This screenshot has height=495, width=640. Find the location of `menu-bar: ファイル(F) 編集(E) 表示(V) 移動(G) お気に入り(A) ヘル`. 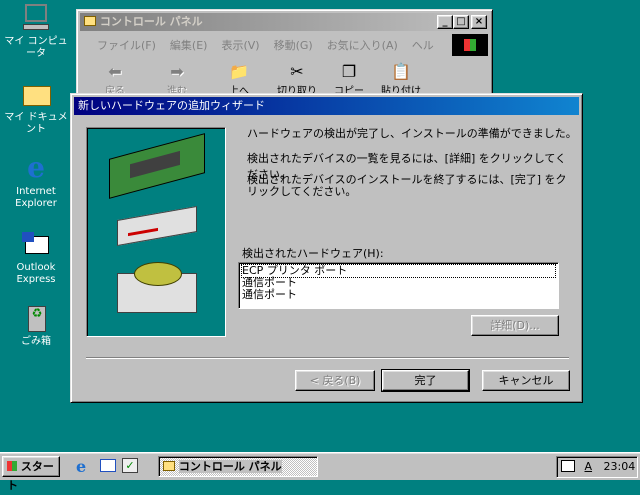

menu-bar: ファイル(F) 編集(E) 表示(V) 移動(G) お気に入り(A) ヘル is located at coordinates (267, 46).